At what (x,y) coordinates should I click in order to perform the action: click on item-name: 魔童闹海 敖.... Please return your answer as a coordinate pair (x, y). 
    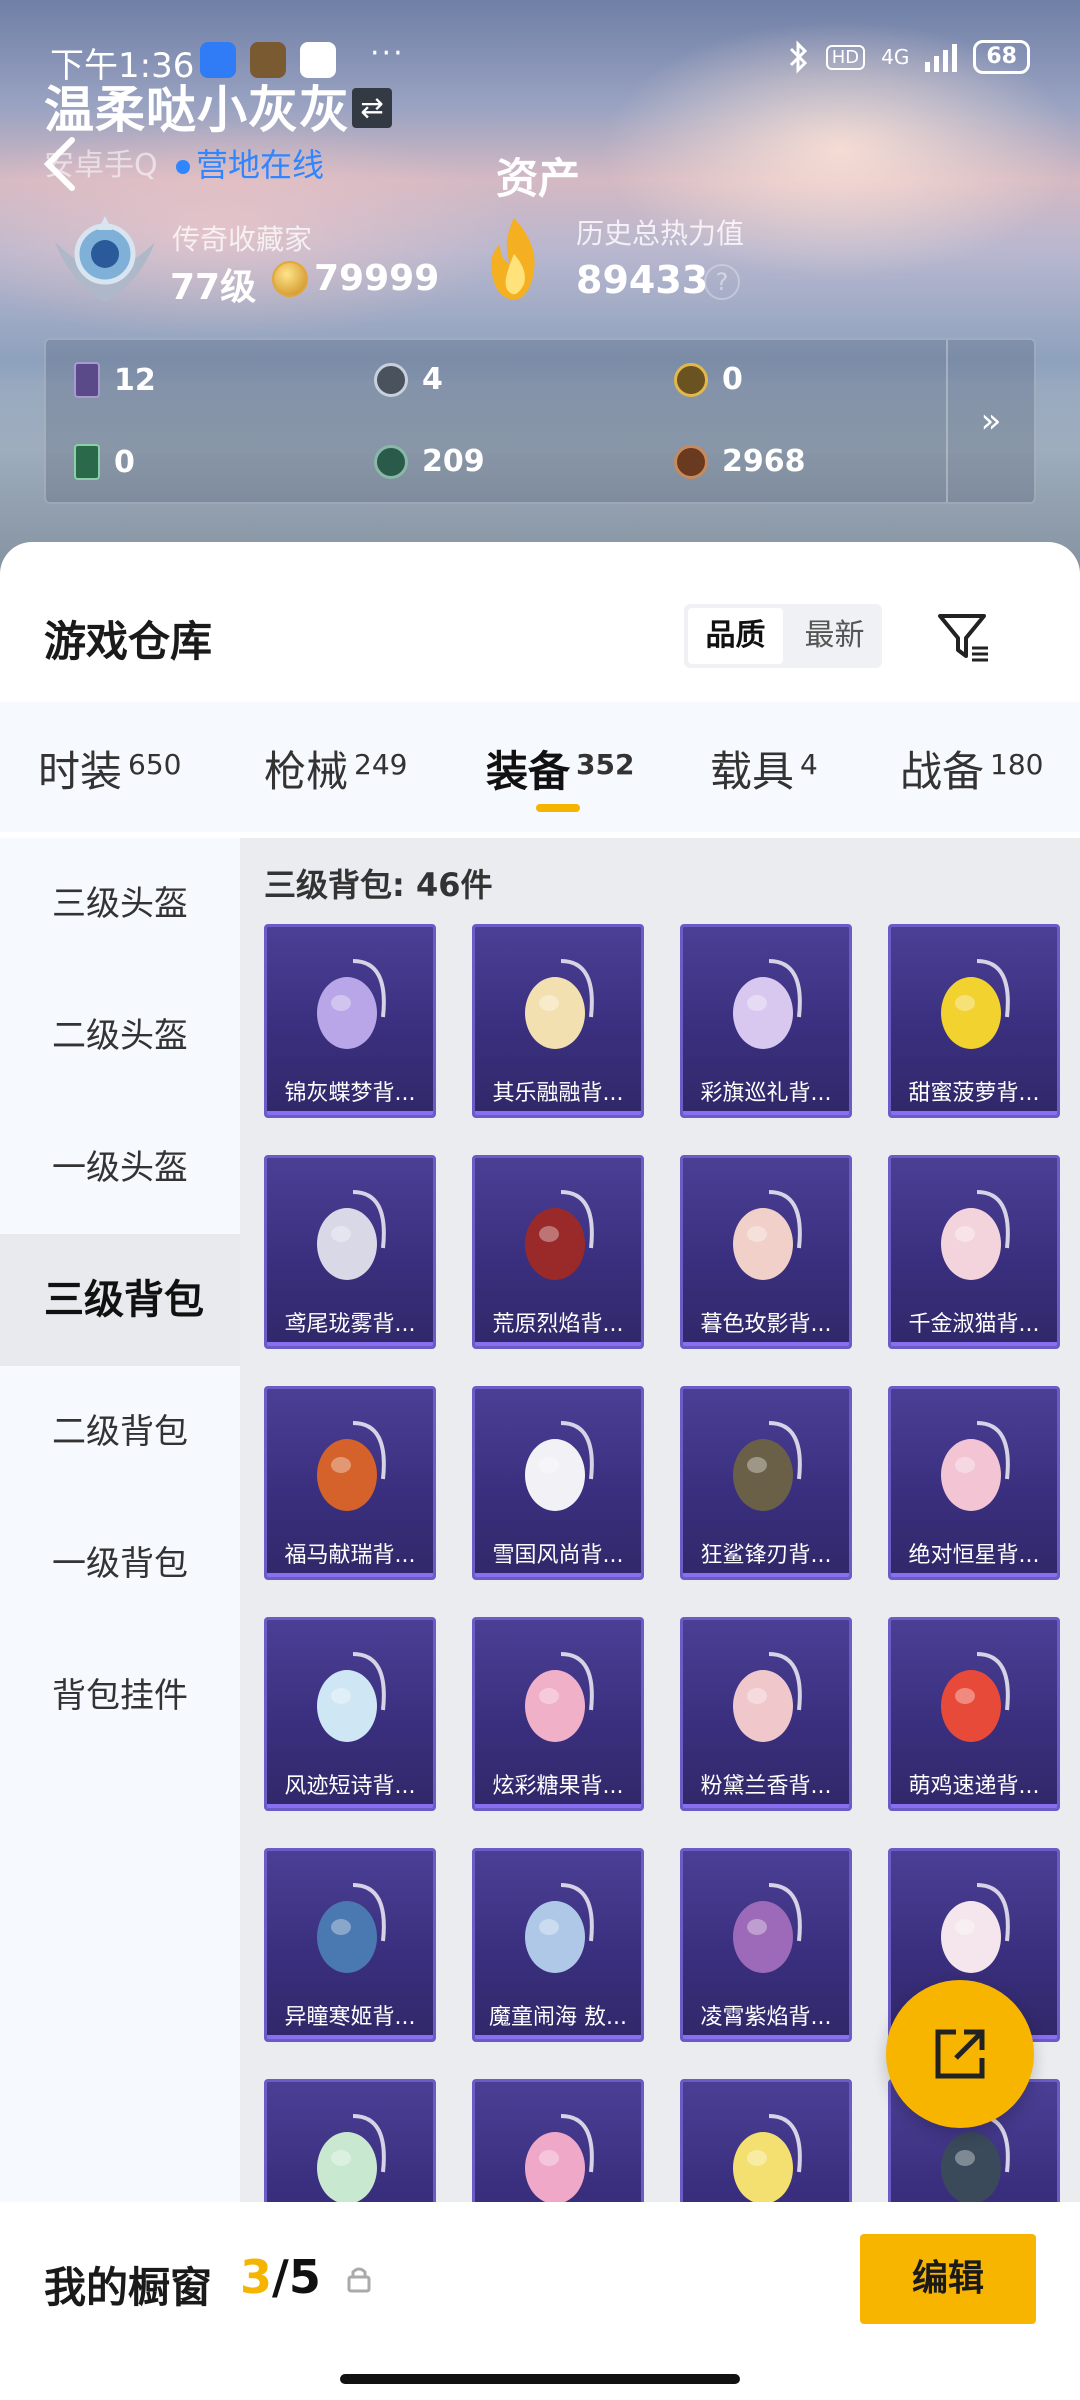
    Looking at the image, I should click on (558, 2017).